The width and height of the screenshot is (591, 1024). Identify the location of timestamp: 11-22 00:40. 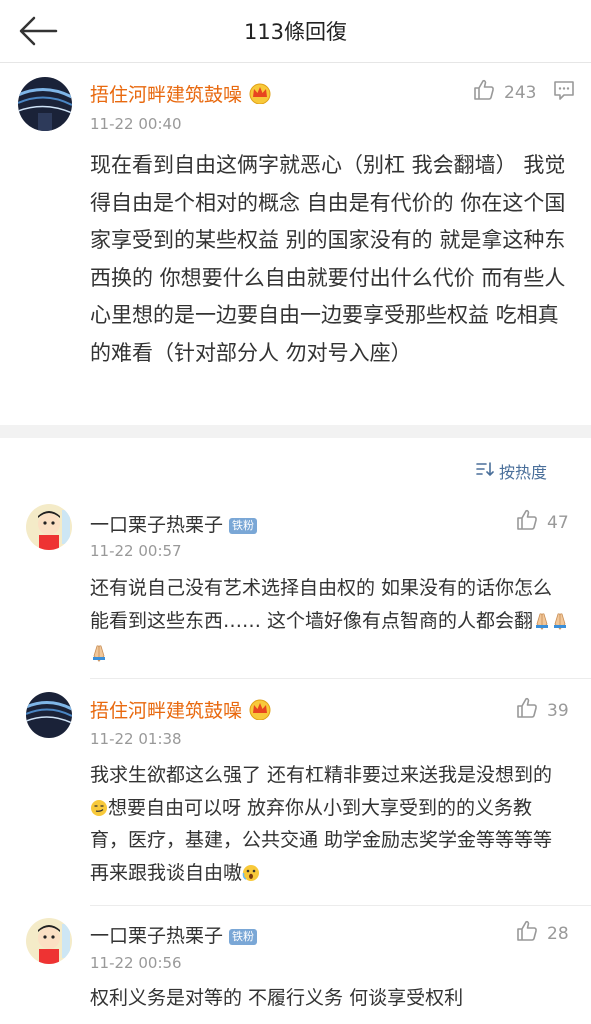
(136, 124).